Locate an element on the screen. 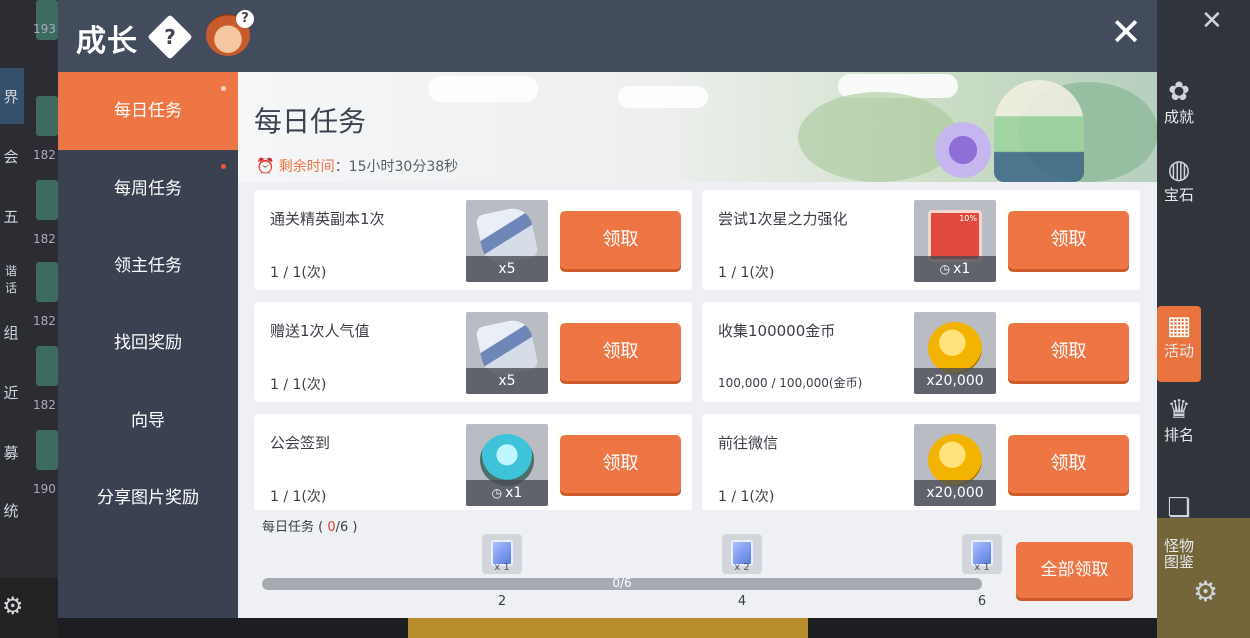  close-icon: ✕ is located at coordinates (1212, 21).